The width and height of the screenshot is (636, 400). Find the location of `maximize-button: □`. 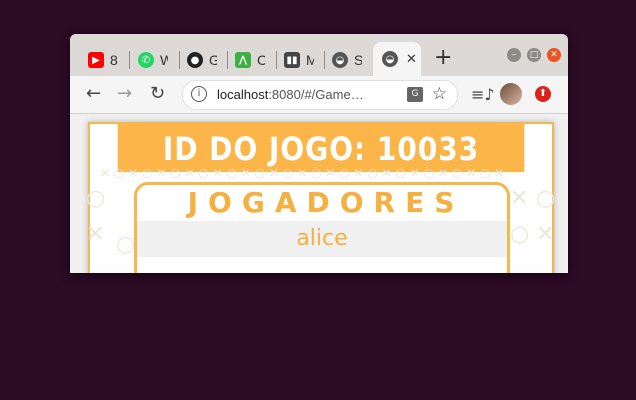

maximize-button: □ is located at coordinates (534, 55).